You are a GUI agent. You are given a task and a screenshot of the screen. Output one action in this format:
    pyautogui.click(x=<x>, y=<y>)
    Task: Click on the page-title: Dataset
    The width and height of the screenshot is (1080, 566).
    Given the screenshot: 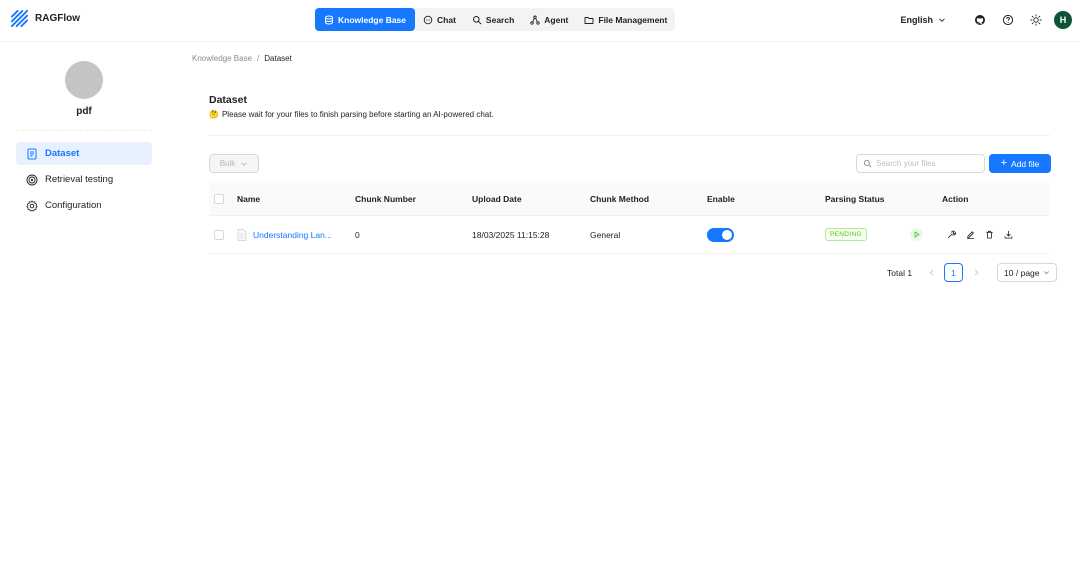 What is the action you would take?
    pyautogui.click(x=228, y=100)
    